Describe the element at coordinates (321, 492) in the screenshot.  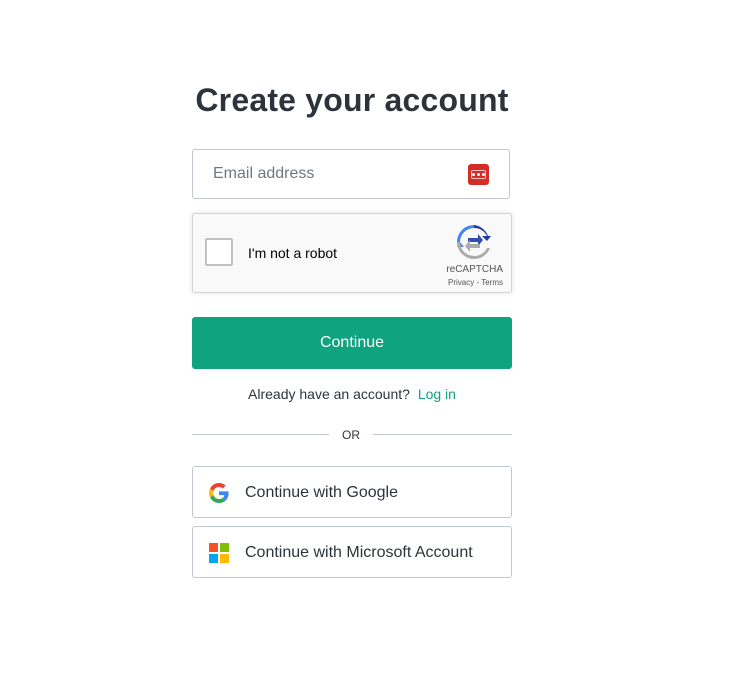
I see `google-button-label: Continue with Google` at that location.